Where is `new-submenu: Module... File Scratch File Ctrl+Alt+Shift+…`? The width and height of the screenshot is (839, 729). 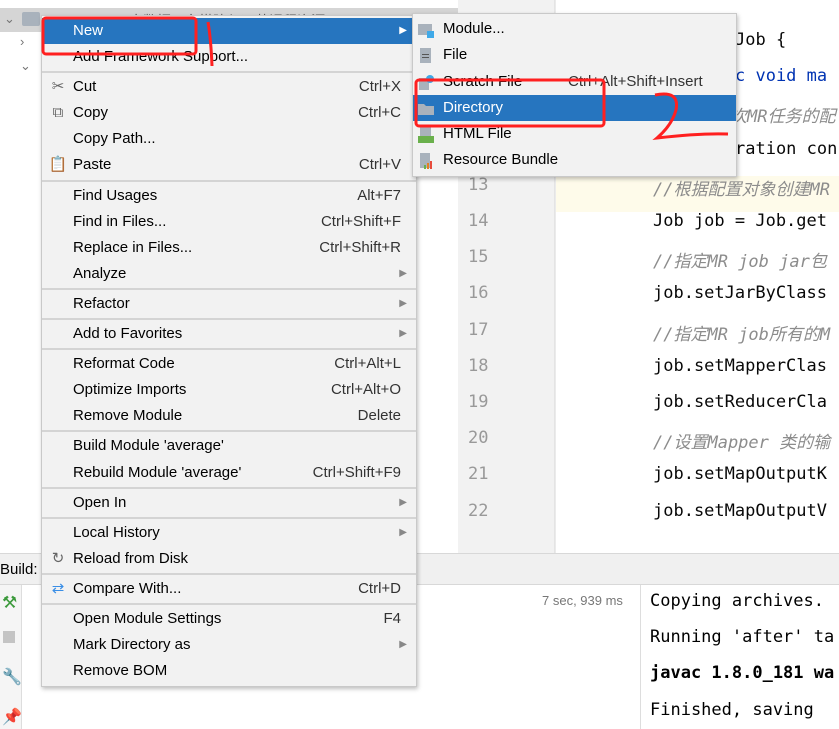 new-submenu: Module... File Scratch File Ctrl+Alt+Shift+… is located at coordinates (574, 95).